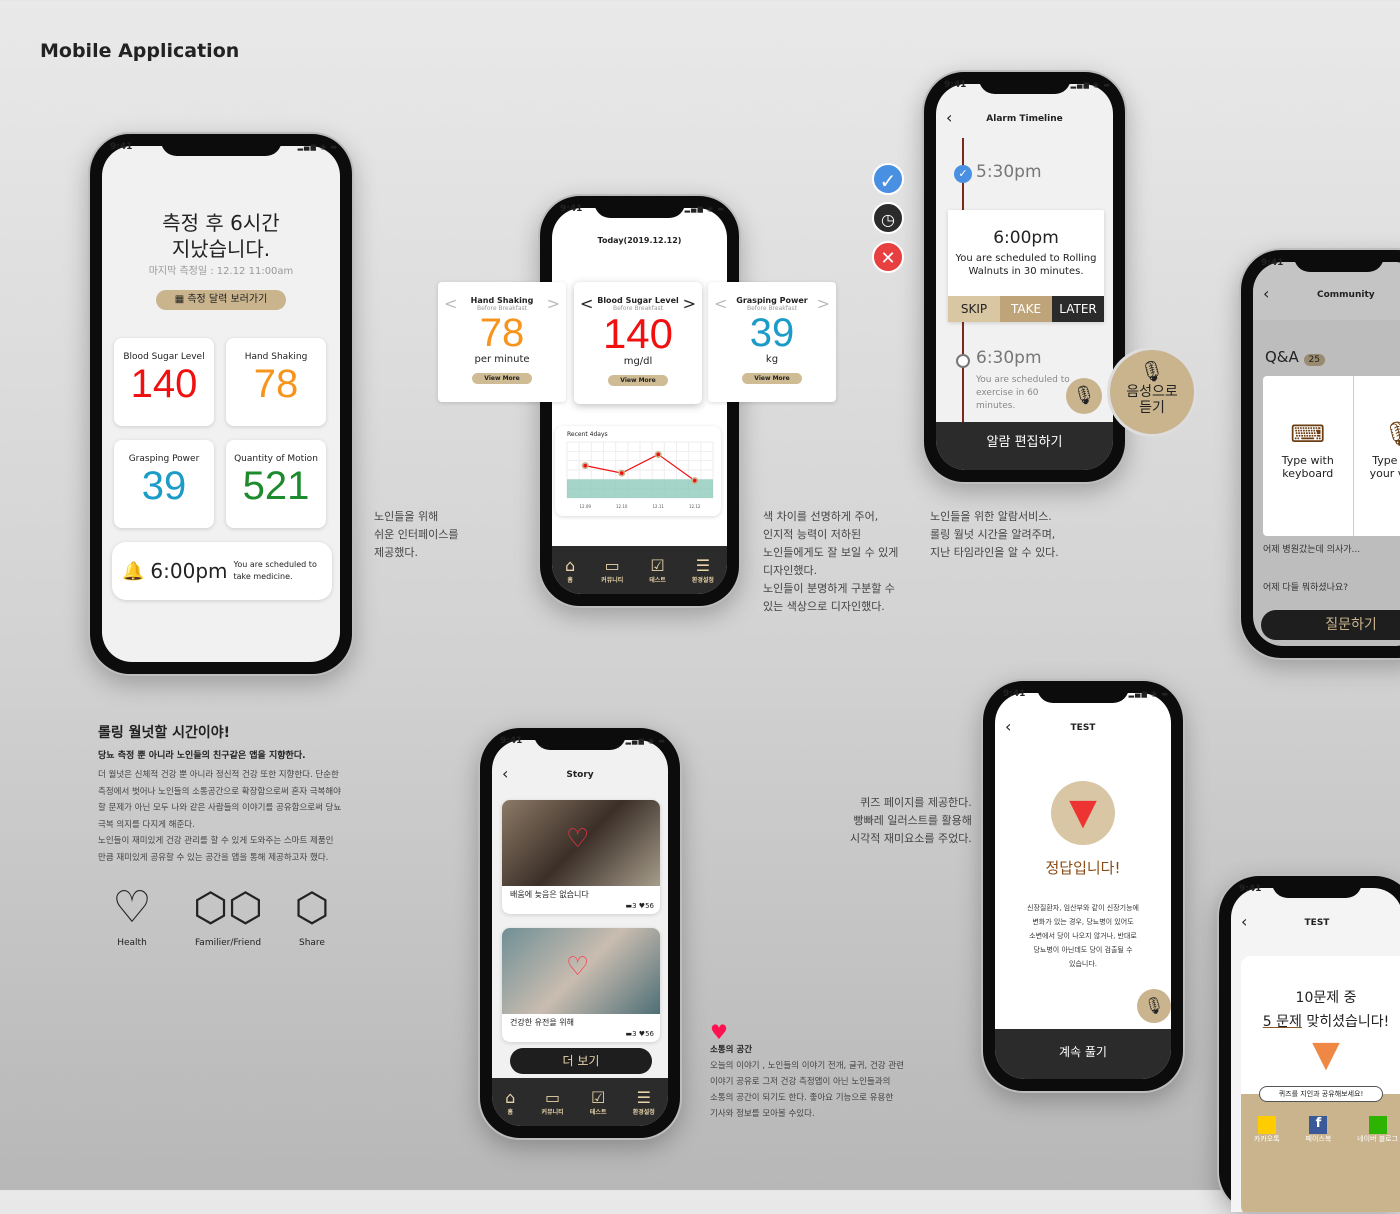 The width and height of the screenshot is (1400, 1214). I want to click on cross-icon: ✕, so click(888, 257).